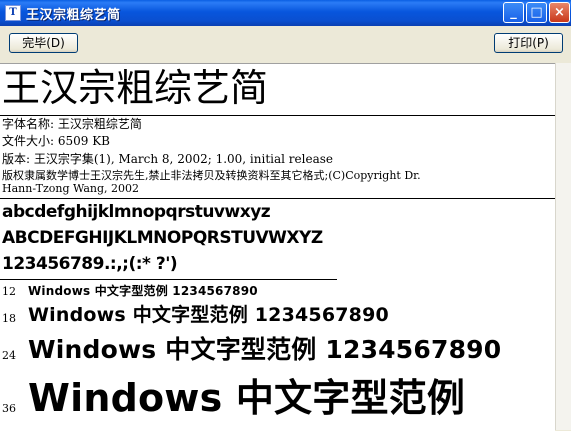  Describe the element at coordinates (528, 43) in the screenshot. I see `print-button: 打印(P)` at that location.